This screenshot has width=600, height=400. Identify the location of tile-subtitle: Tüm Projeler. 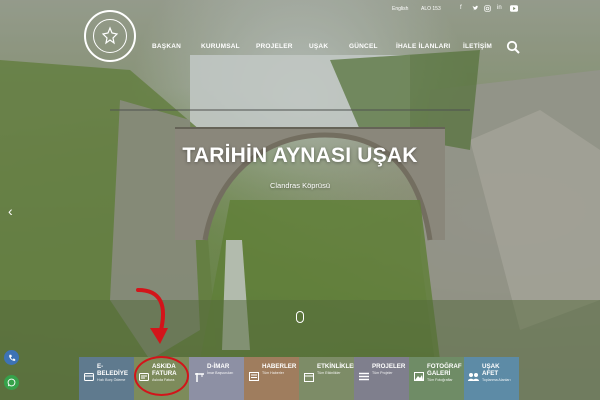
(382, 373).